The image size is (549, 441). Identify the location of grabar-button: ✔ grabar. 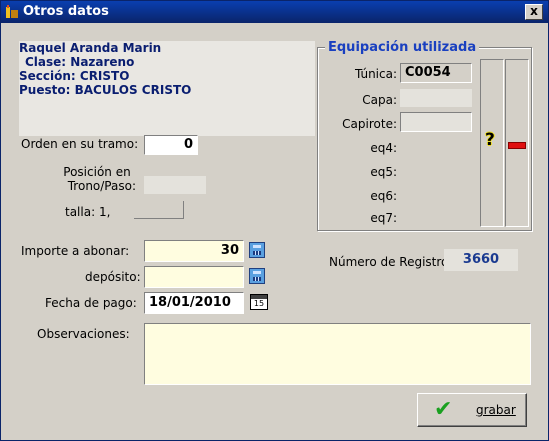
(472, 410).